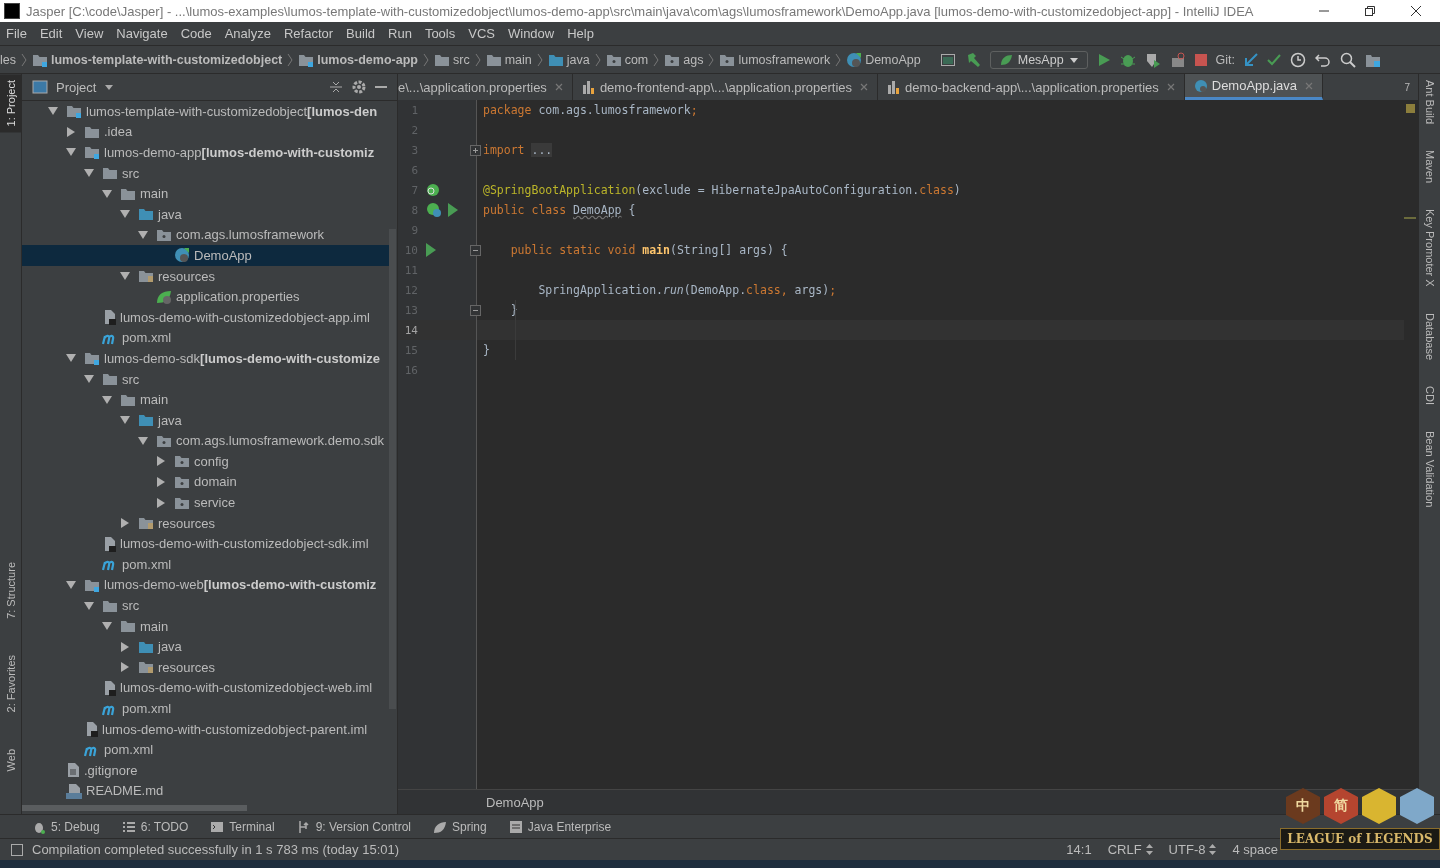 This screenshot has height=868, width=1440. I want to click on tree-item: lumos-demo-with-customizedobject-sdk.iml, so click(205, 544).